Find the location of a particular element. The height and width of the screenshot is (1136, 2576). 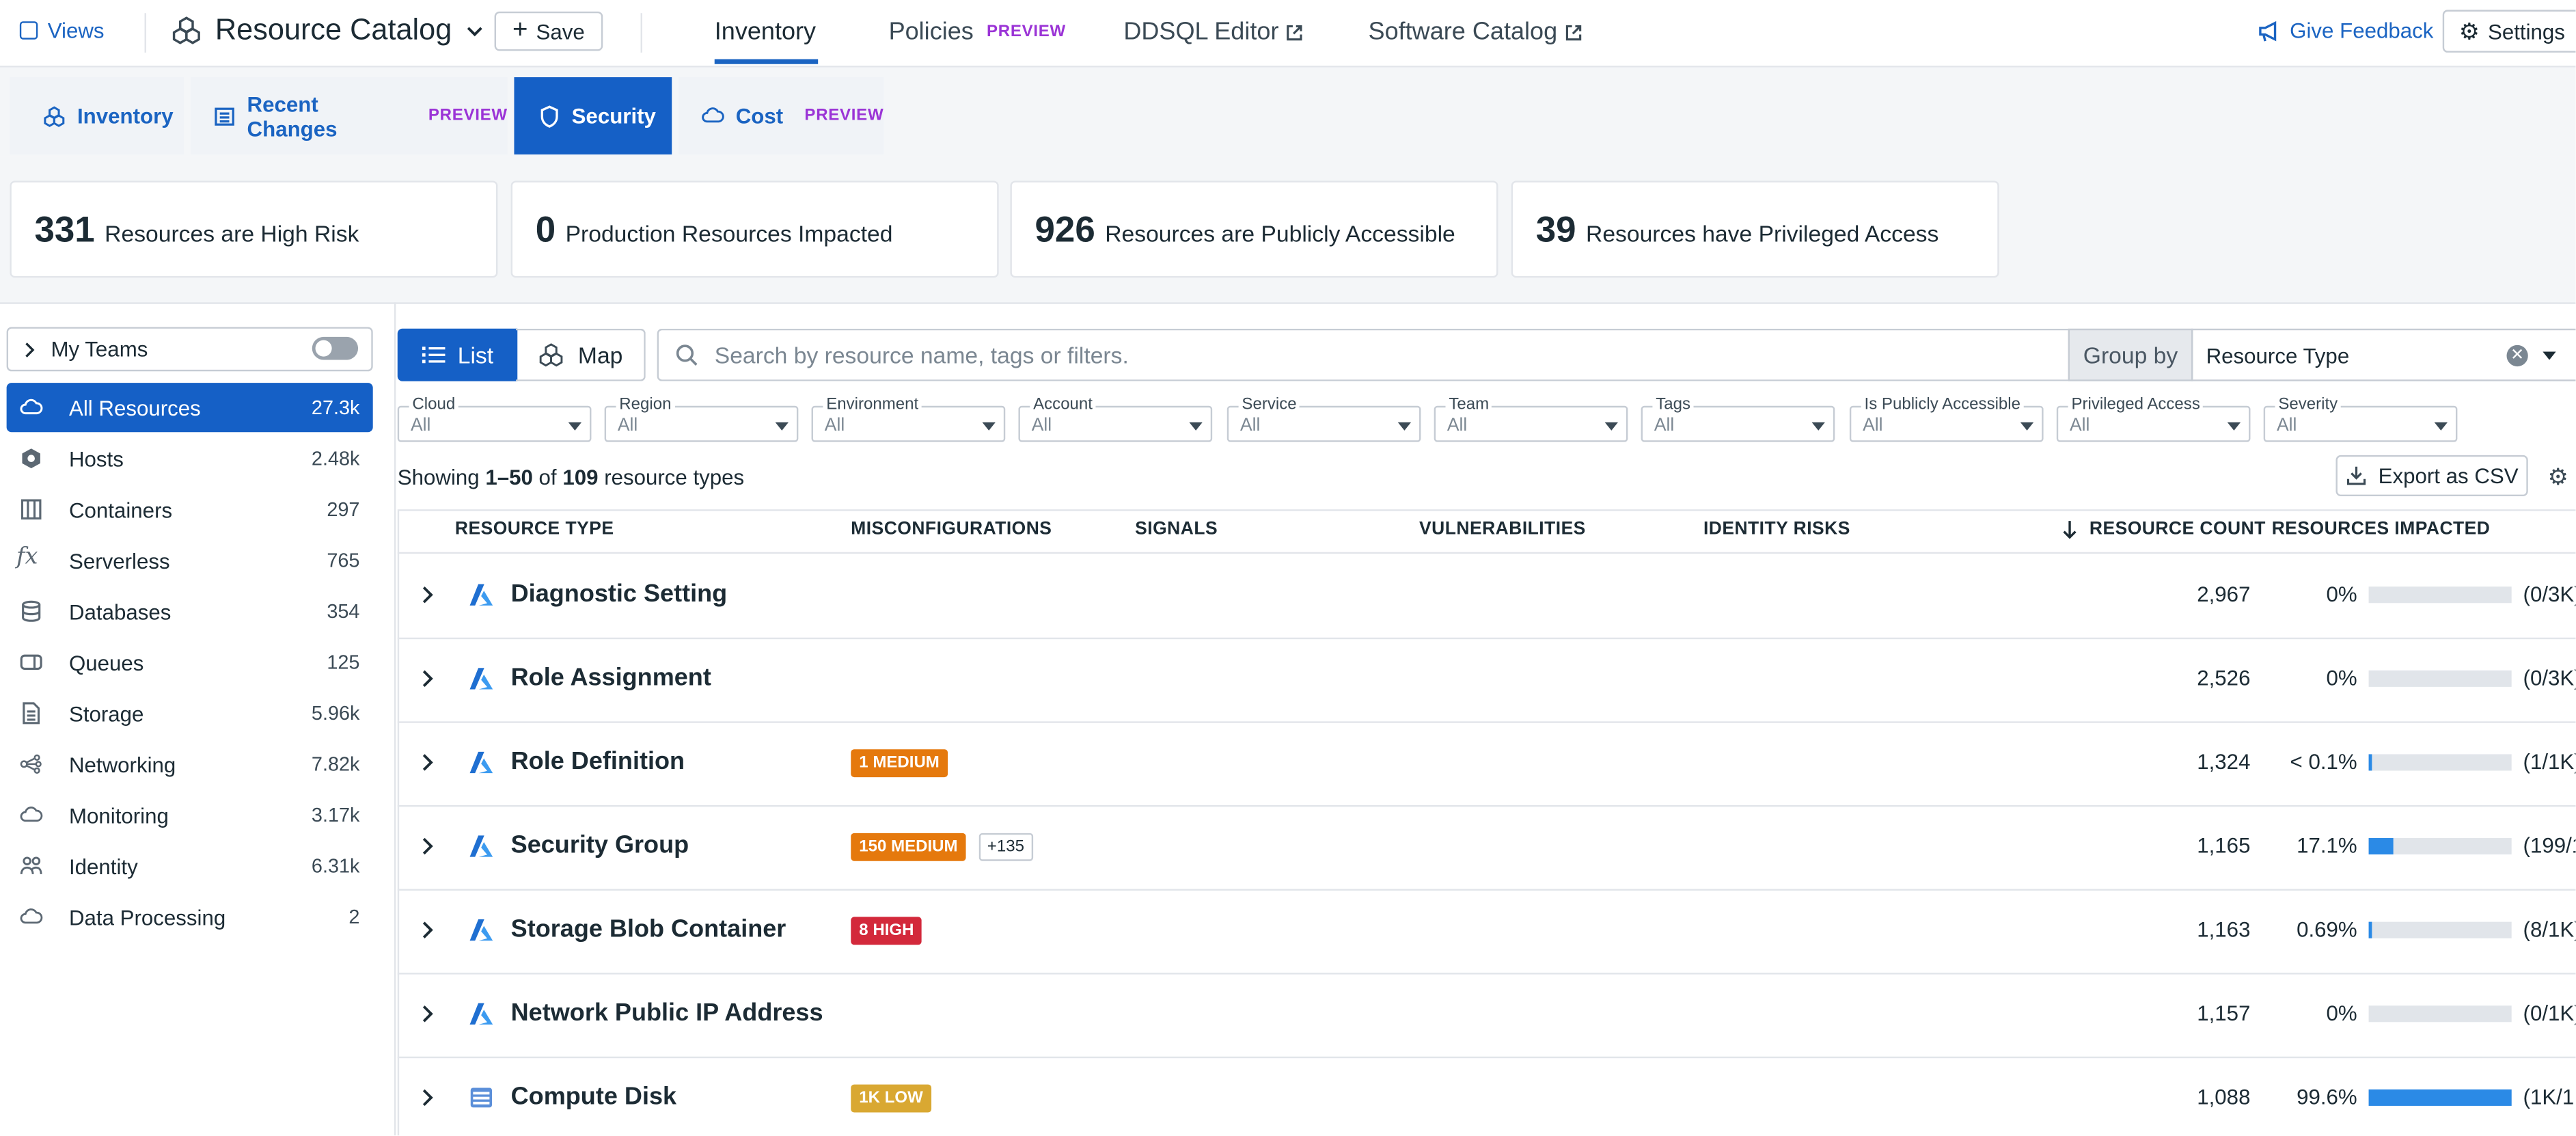

search-box is located at coordinates (1363, 355).